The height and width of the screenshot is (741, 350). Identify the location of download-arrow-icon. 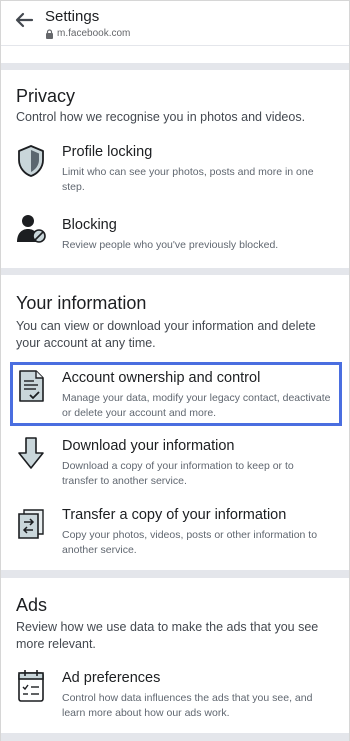
(31, 453).